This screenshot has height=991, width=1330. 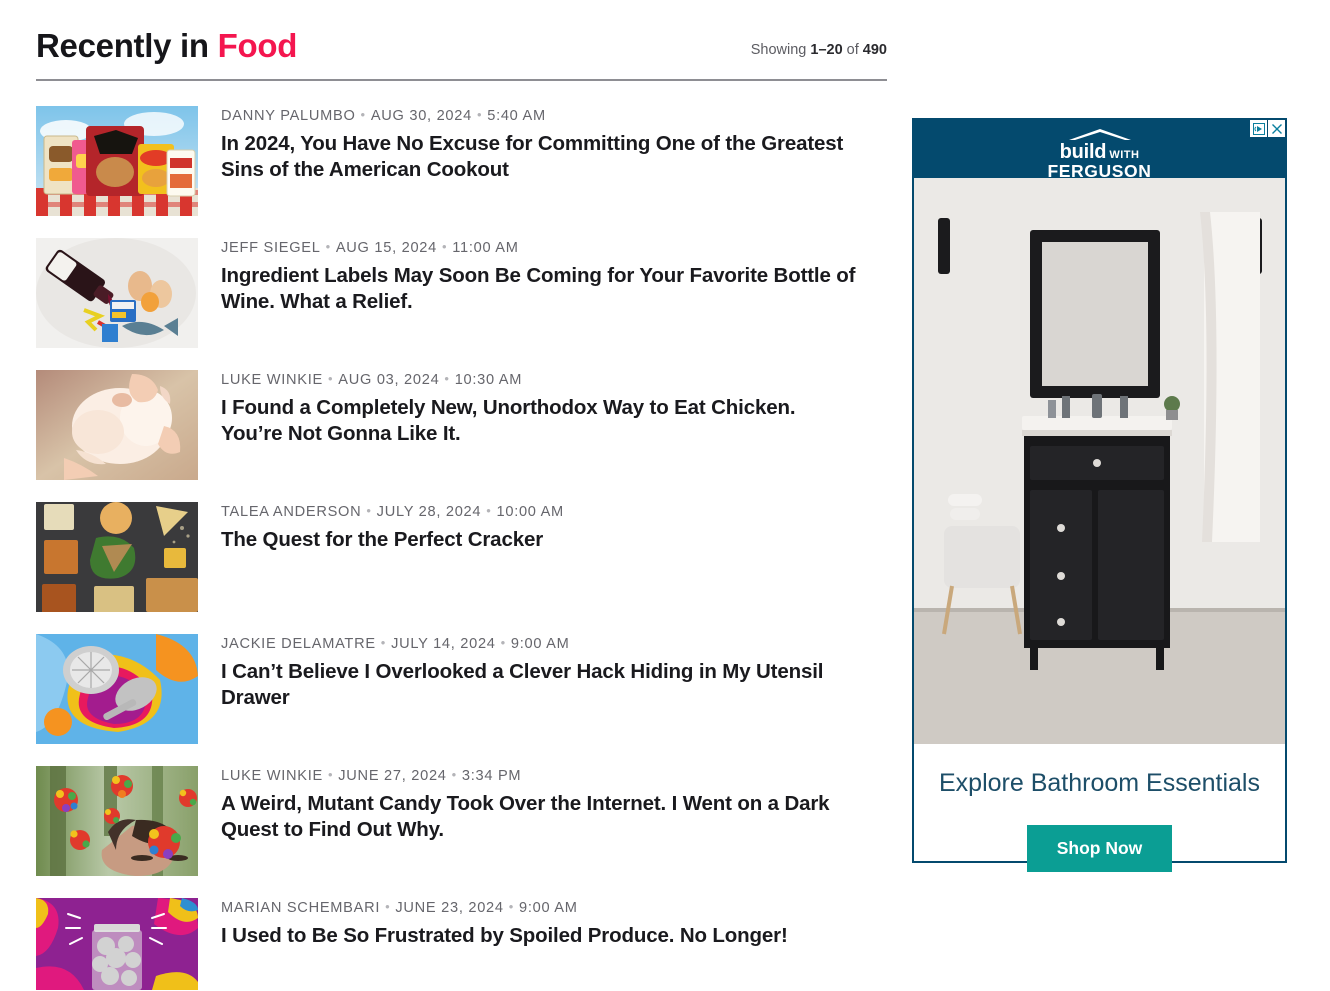 I want to click on adchoices-icon, so click(x=1258, y=128).